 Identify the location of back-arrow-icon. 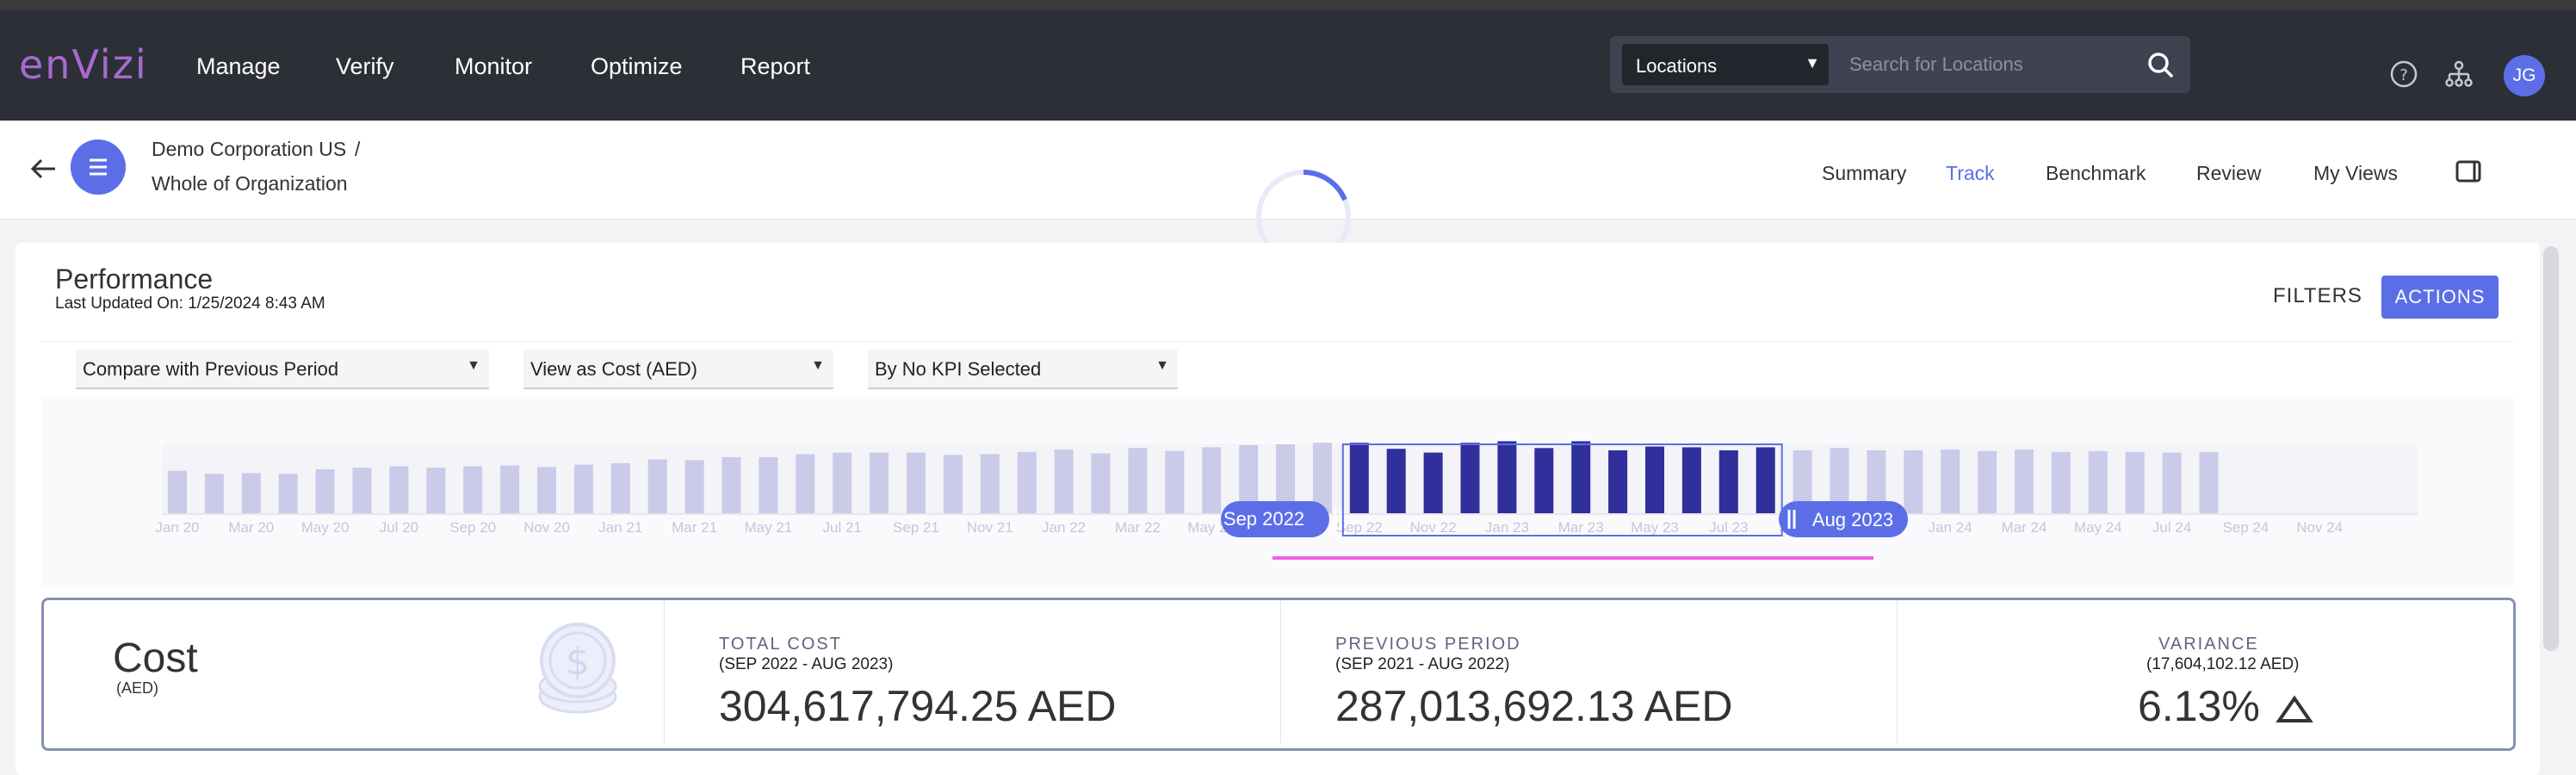
(43, 169).